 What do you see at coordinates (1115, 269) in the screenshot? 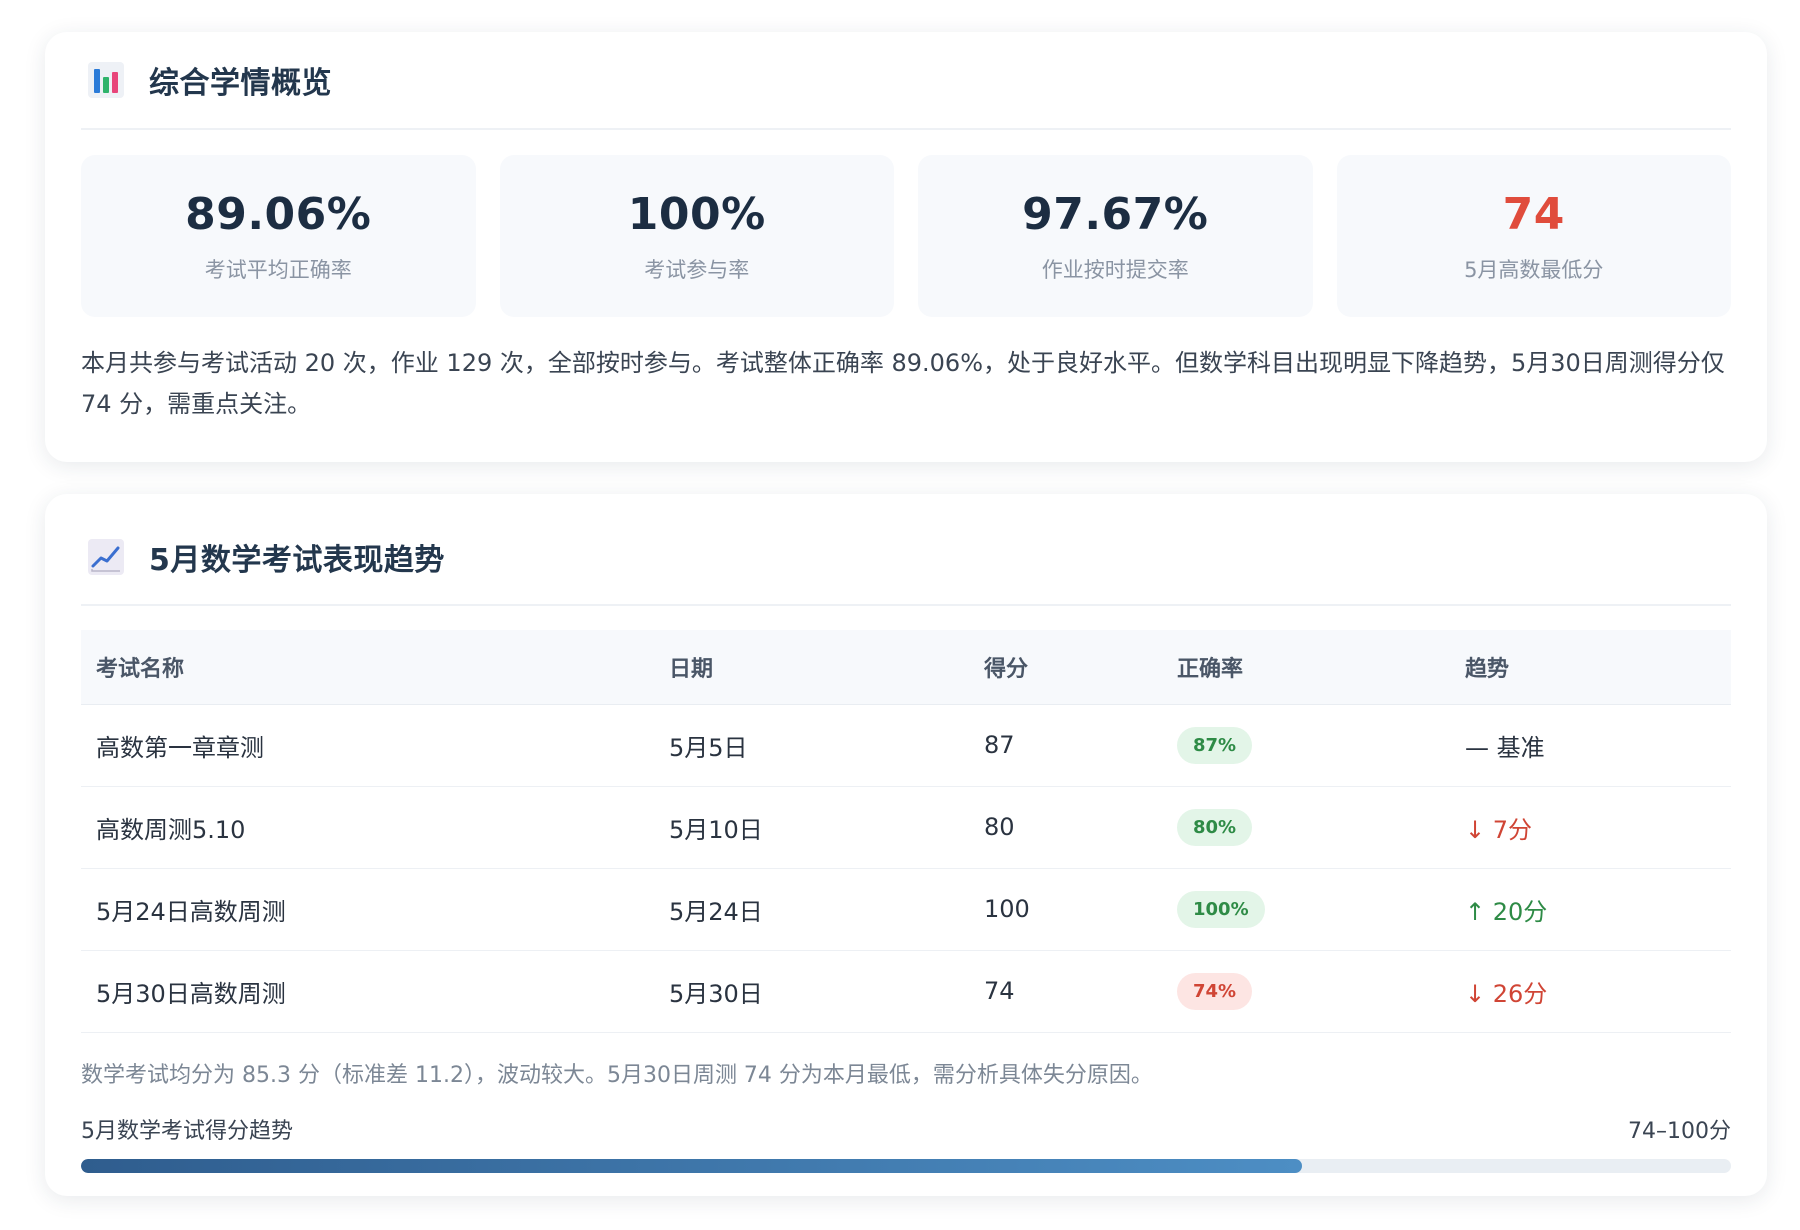
I see `stat-label: 作业按时提交率` at bounding box center [1115, 269].